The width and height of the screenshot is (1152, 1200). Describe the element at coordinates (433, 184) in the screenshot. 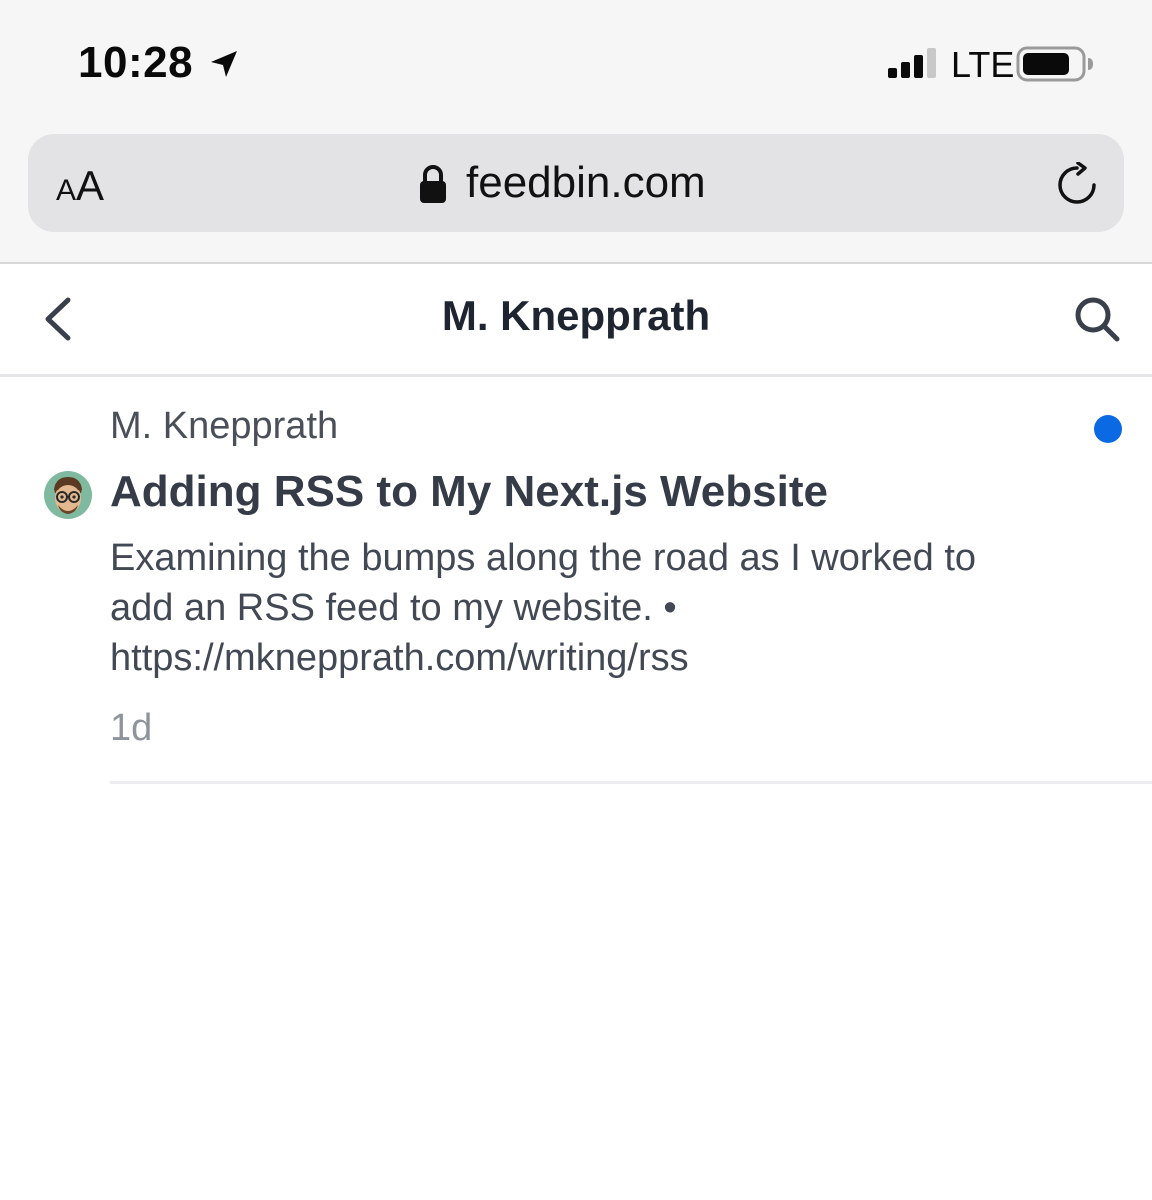

I see `lock-icon` at that location.